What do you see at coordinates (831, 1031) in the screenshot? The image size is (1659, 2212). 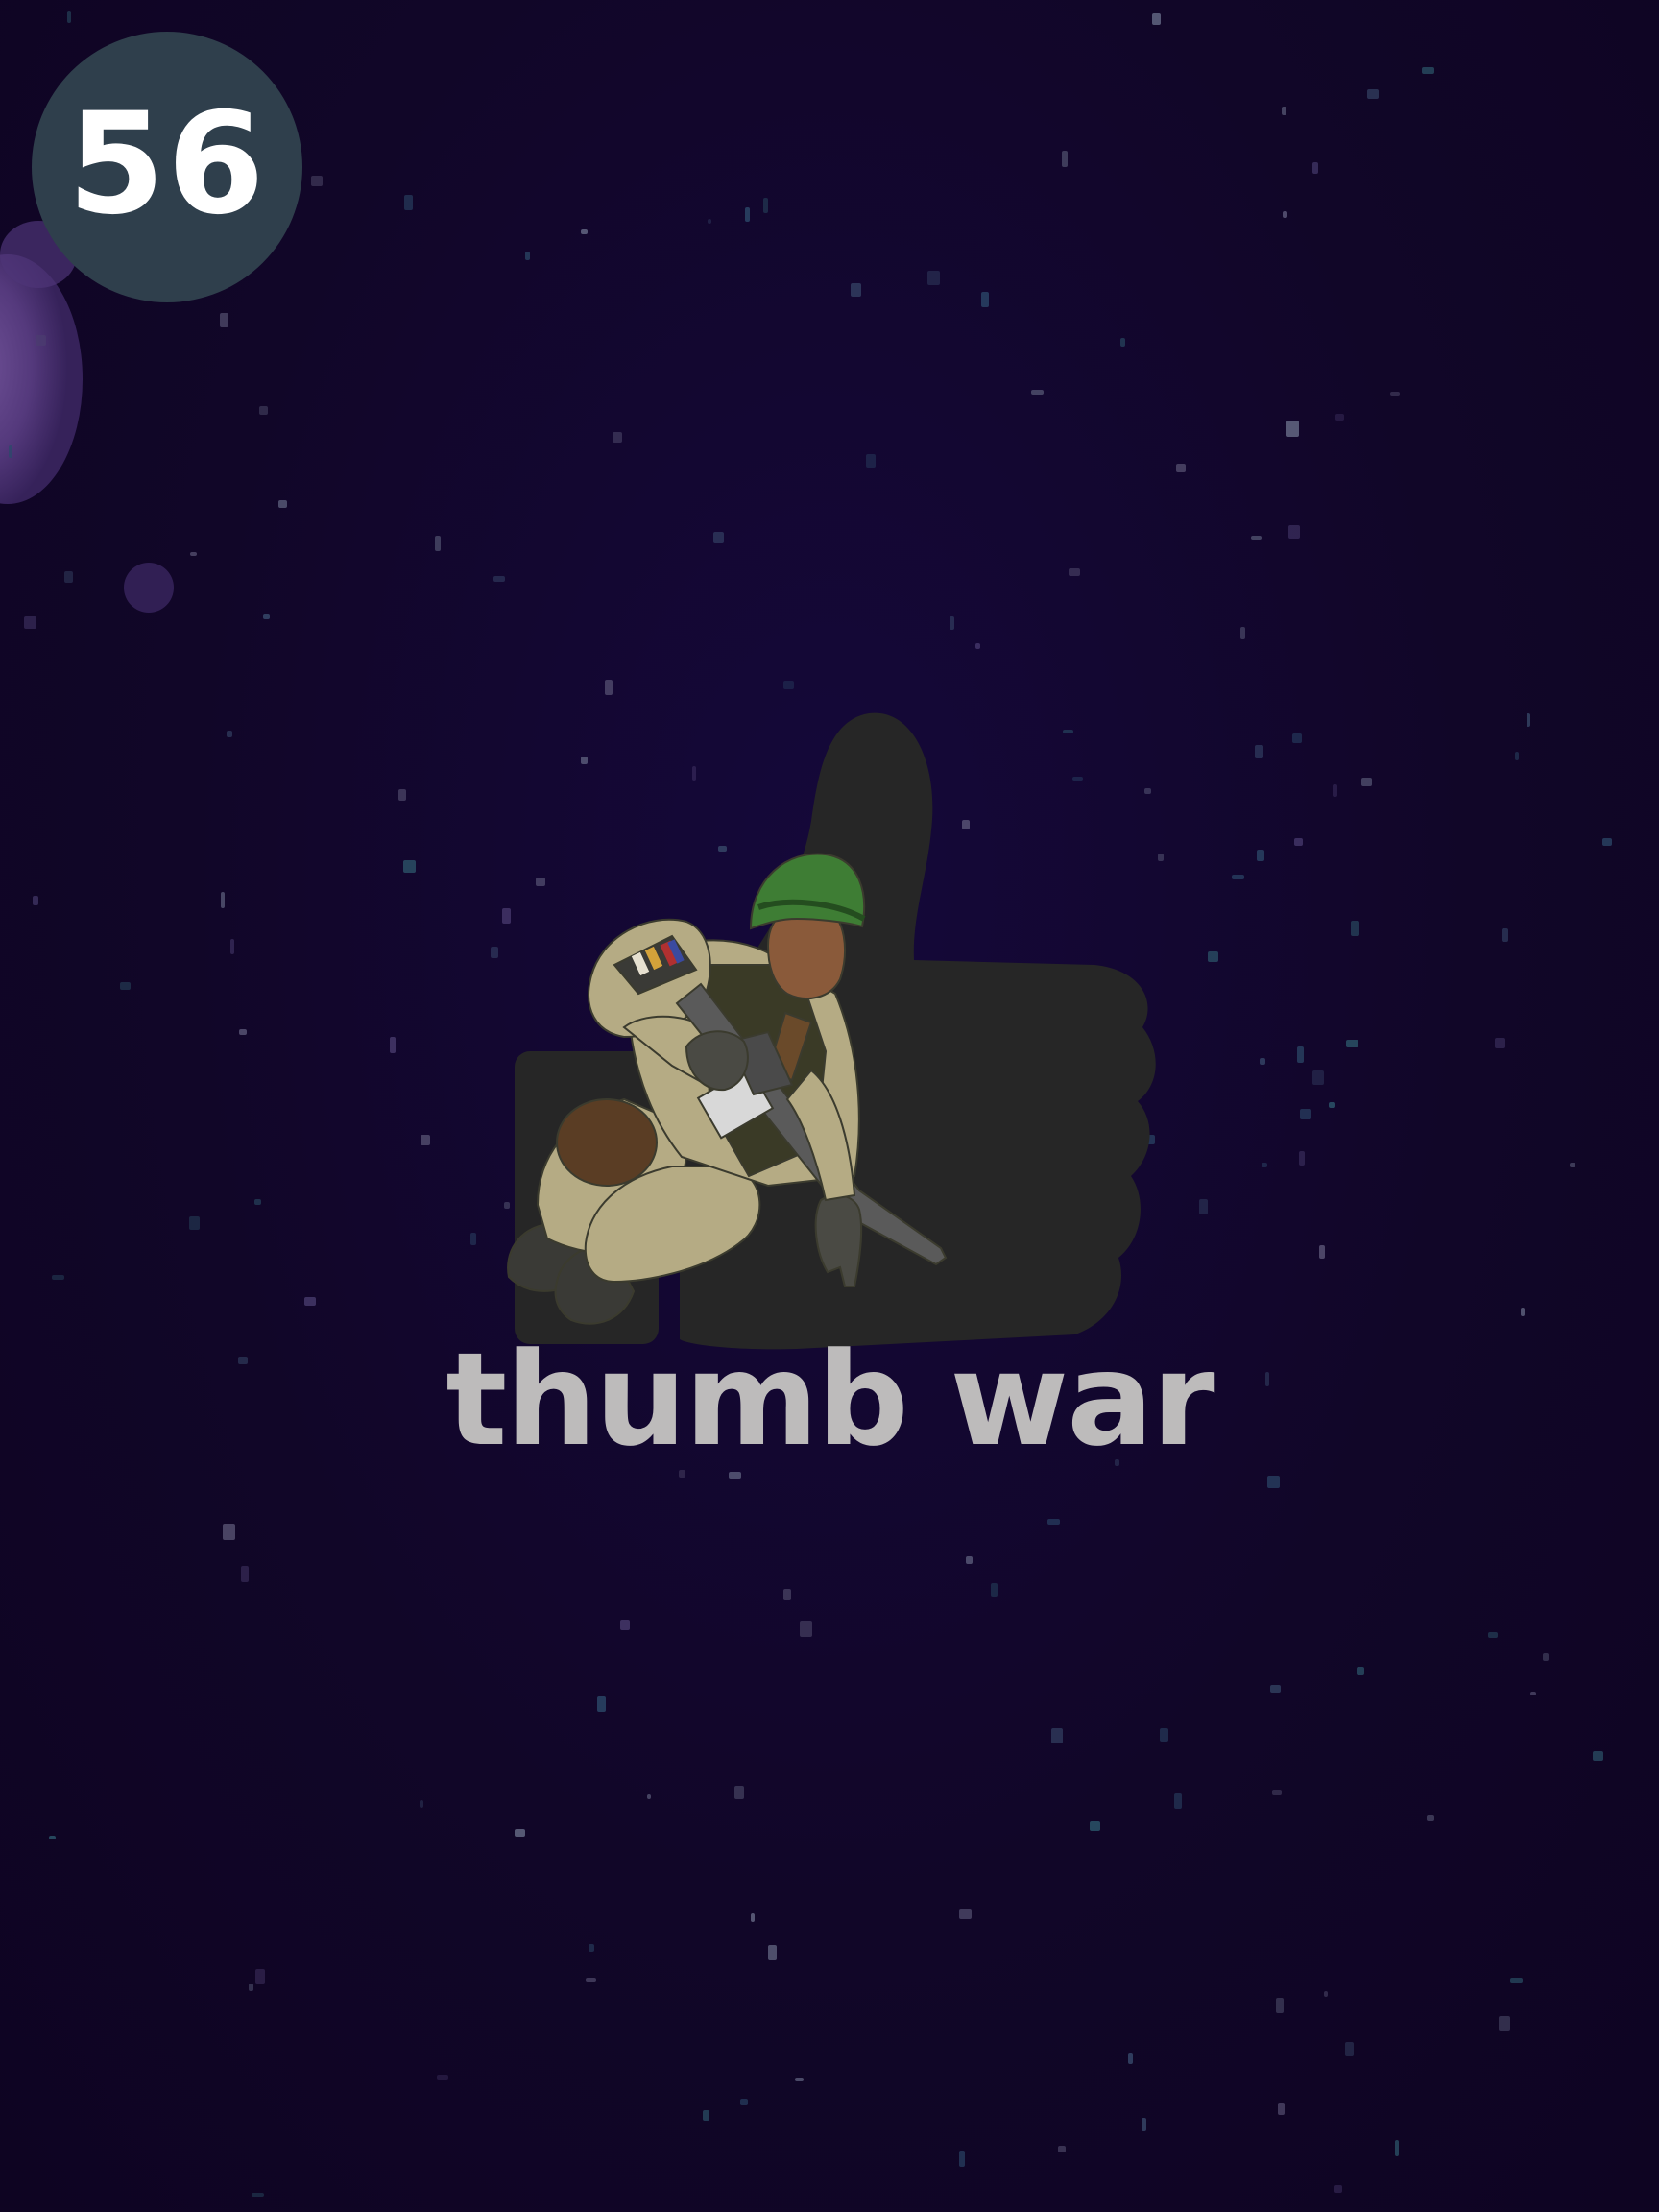 I see `thumbs-up-soldier-icon` at bounding box center [831, 1031].